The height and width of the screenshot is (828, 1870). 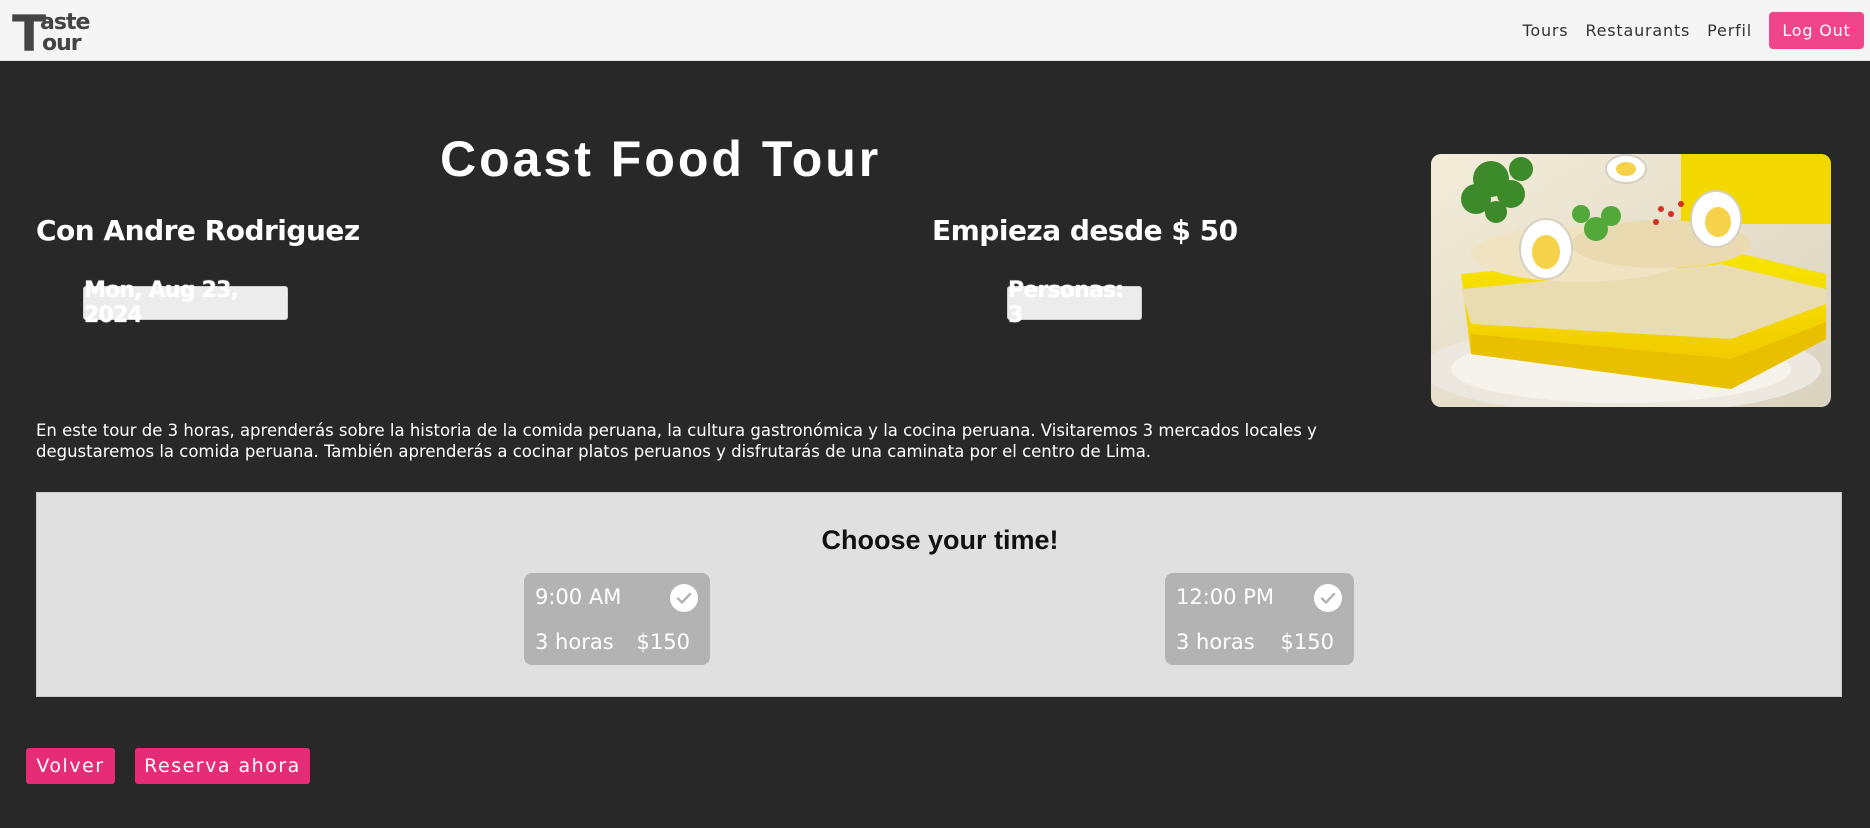 I want to click on time-slot-card: 12:00 PM 3 horas $150, so click(x=1259, y=619).